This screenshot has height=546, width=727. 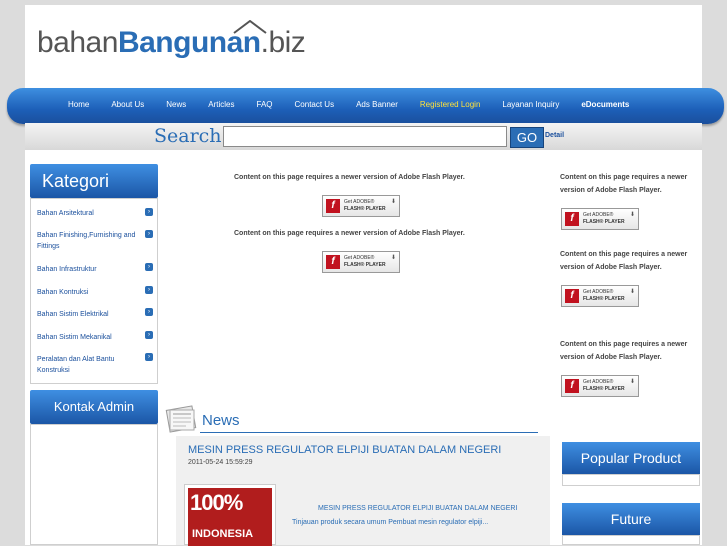 I want to click on search-label: Search, so click(x=188, y=136).